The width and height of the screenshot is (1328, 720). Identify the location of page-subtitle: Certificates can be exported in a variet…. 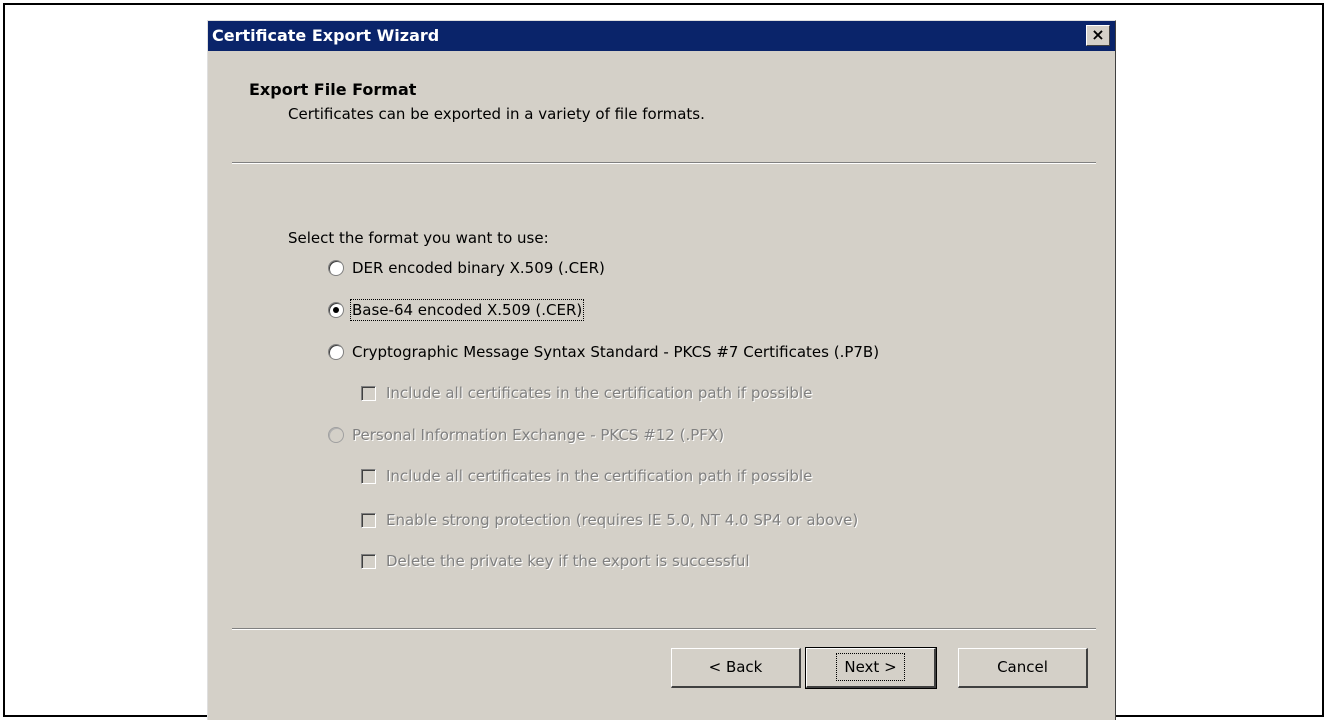
(496, 114).